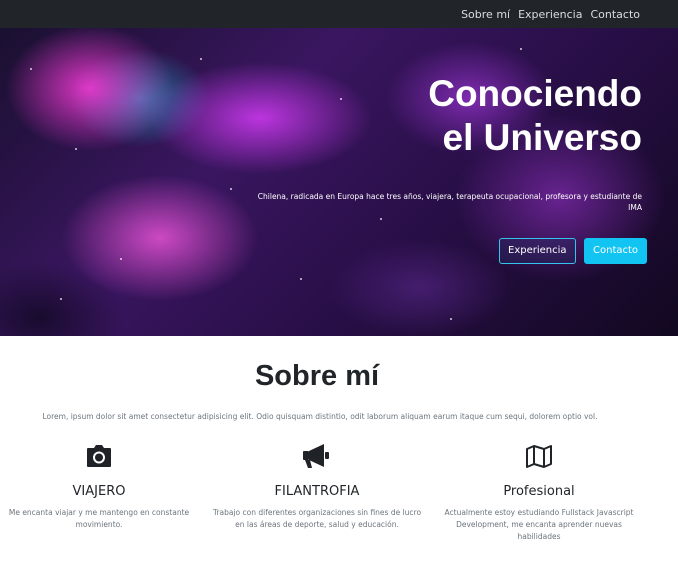 The image size is (678, 564). Describe the element at coordinates (537, 251) in the screenshot. I see `experiencia-button: Experiencia` at that location.